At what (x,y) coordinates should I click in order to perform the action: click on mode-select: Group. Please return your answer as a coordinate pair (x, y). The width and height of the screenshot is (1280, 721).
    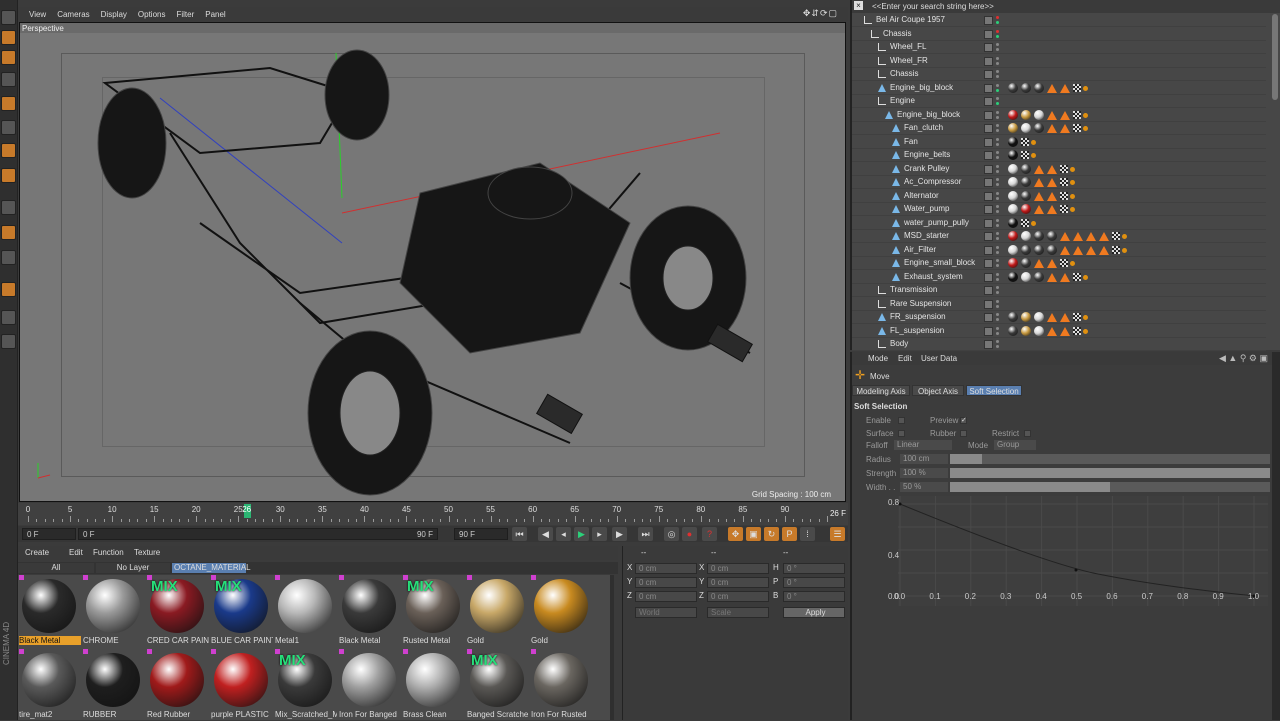
    Looking at the image, I should click on (1015, 445).